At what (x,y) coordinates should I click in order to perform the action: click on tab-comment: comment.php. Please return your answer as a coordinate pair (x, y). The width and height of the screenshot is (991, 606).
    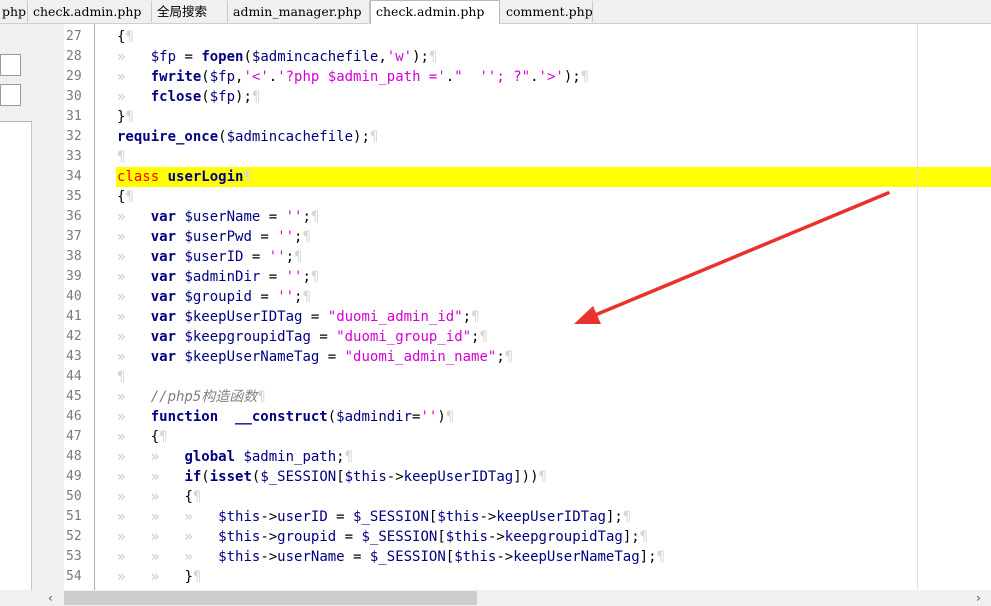
    Looking at the image, I should click on (547, 11).